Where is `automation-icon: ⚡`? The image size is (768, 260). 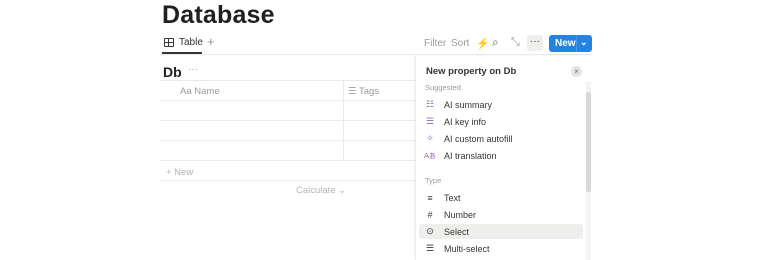
automation-icon: ⚡ is located at coordinates (483, 43).